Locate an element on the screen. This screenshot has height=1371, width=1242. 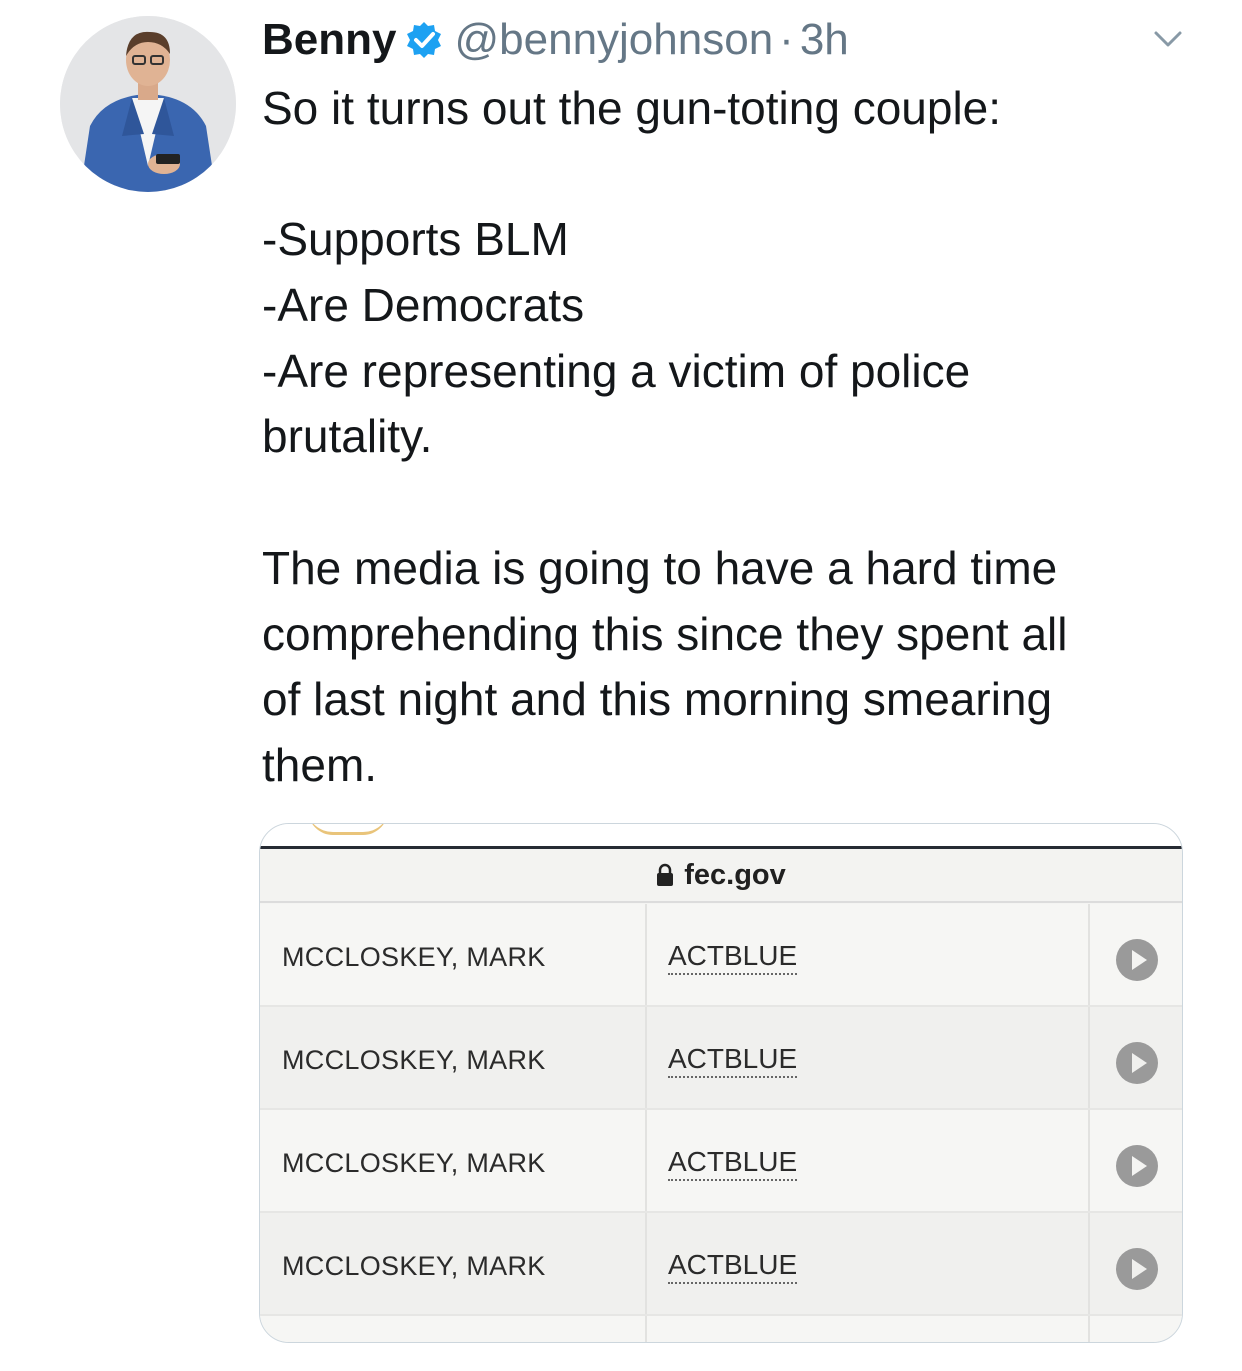
tweet-text-line: comprehending this since they spent all is located at coordinates (665, 633).